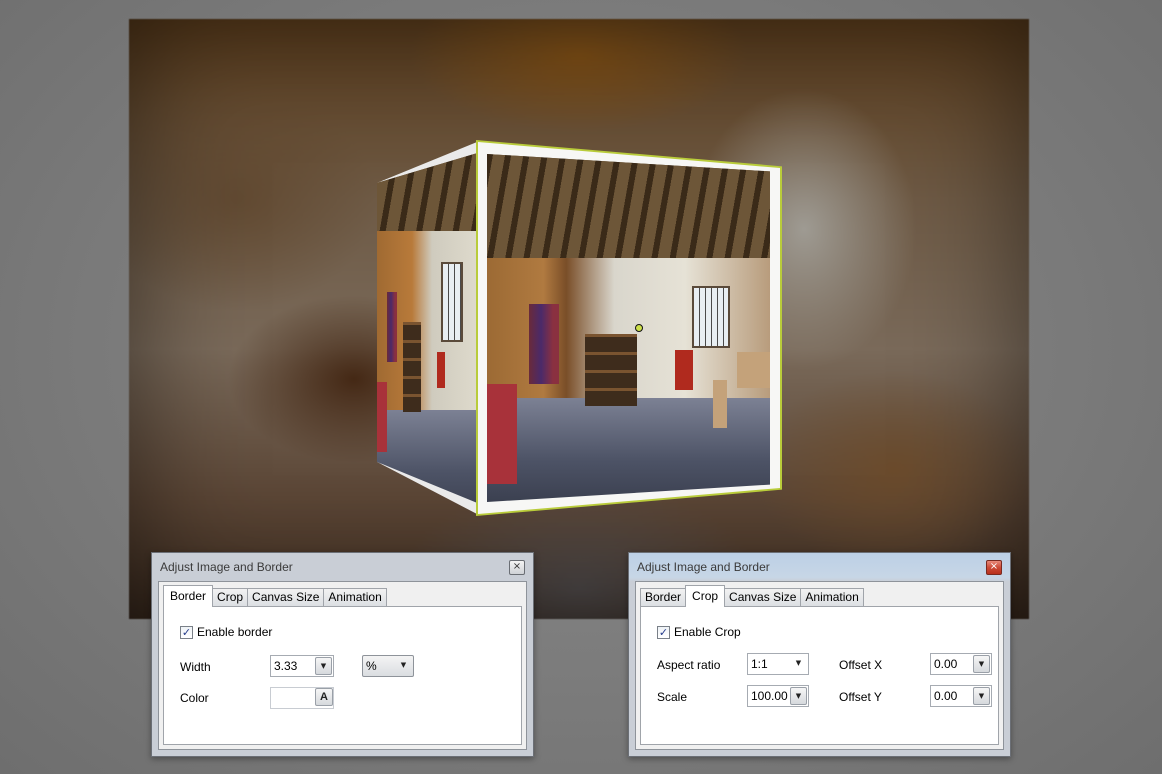 The width and height of the screenshot is (1162, 774). What do you see at coordinates (778, 664) in the screenshot?
I see `aspect-ratio-select: 1:1 ▼` at bounding box center [778, 664].